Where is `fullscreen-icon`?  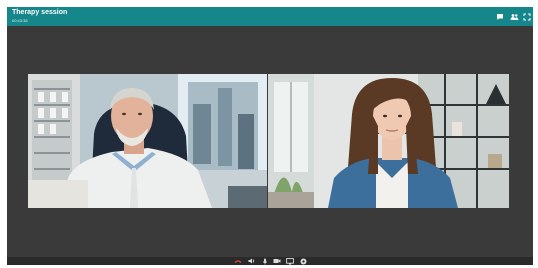 fullscreen-icon is located at coordinates (527, 16).